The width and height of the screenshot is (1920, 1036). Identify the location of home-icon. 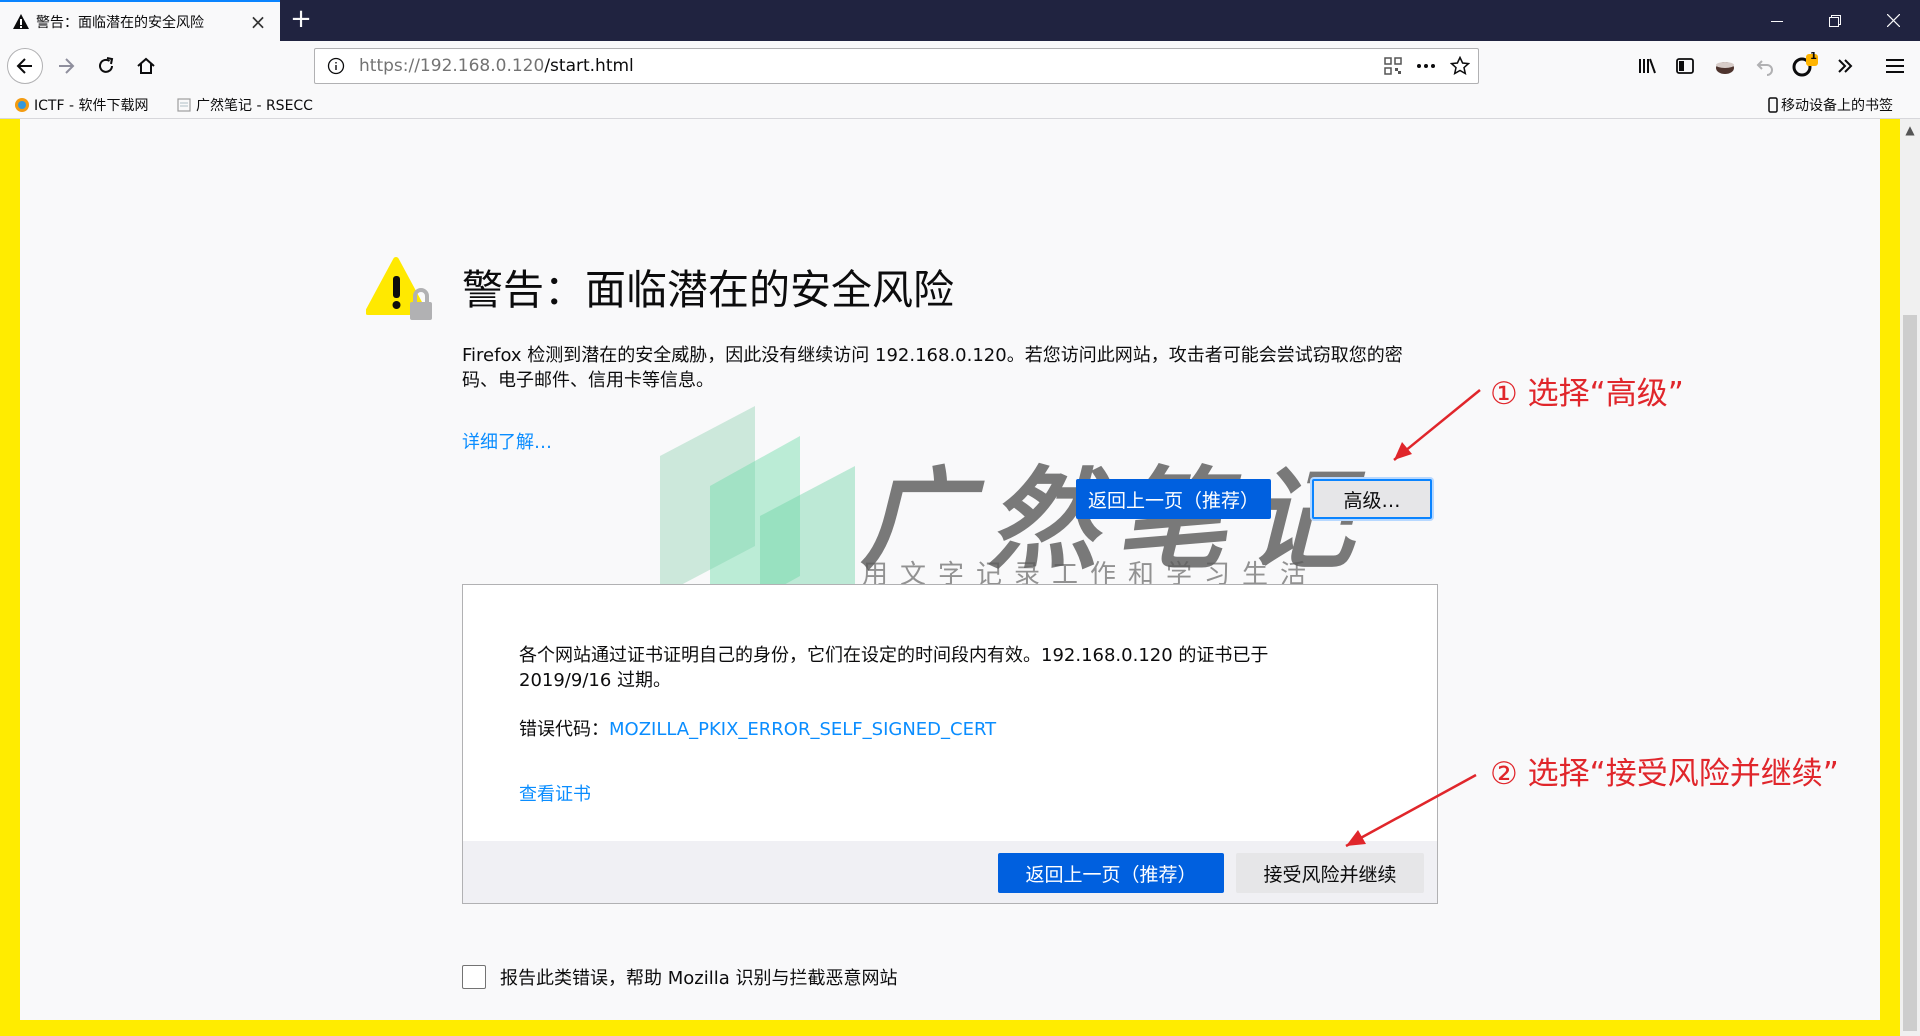
(146, 65).